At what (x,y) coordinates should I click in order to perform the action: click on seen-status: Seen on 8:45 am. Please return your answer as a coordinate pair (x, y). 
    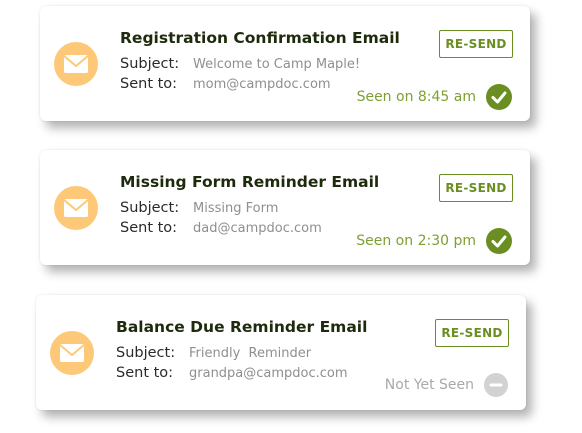
    Looking at the image, I should click on (434, 97).